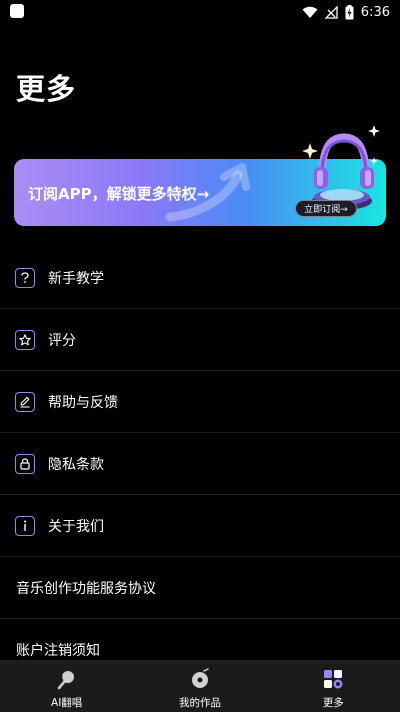  I want to click on status-icons: 6:36, so click(346, 12).